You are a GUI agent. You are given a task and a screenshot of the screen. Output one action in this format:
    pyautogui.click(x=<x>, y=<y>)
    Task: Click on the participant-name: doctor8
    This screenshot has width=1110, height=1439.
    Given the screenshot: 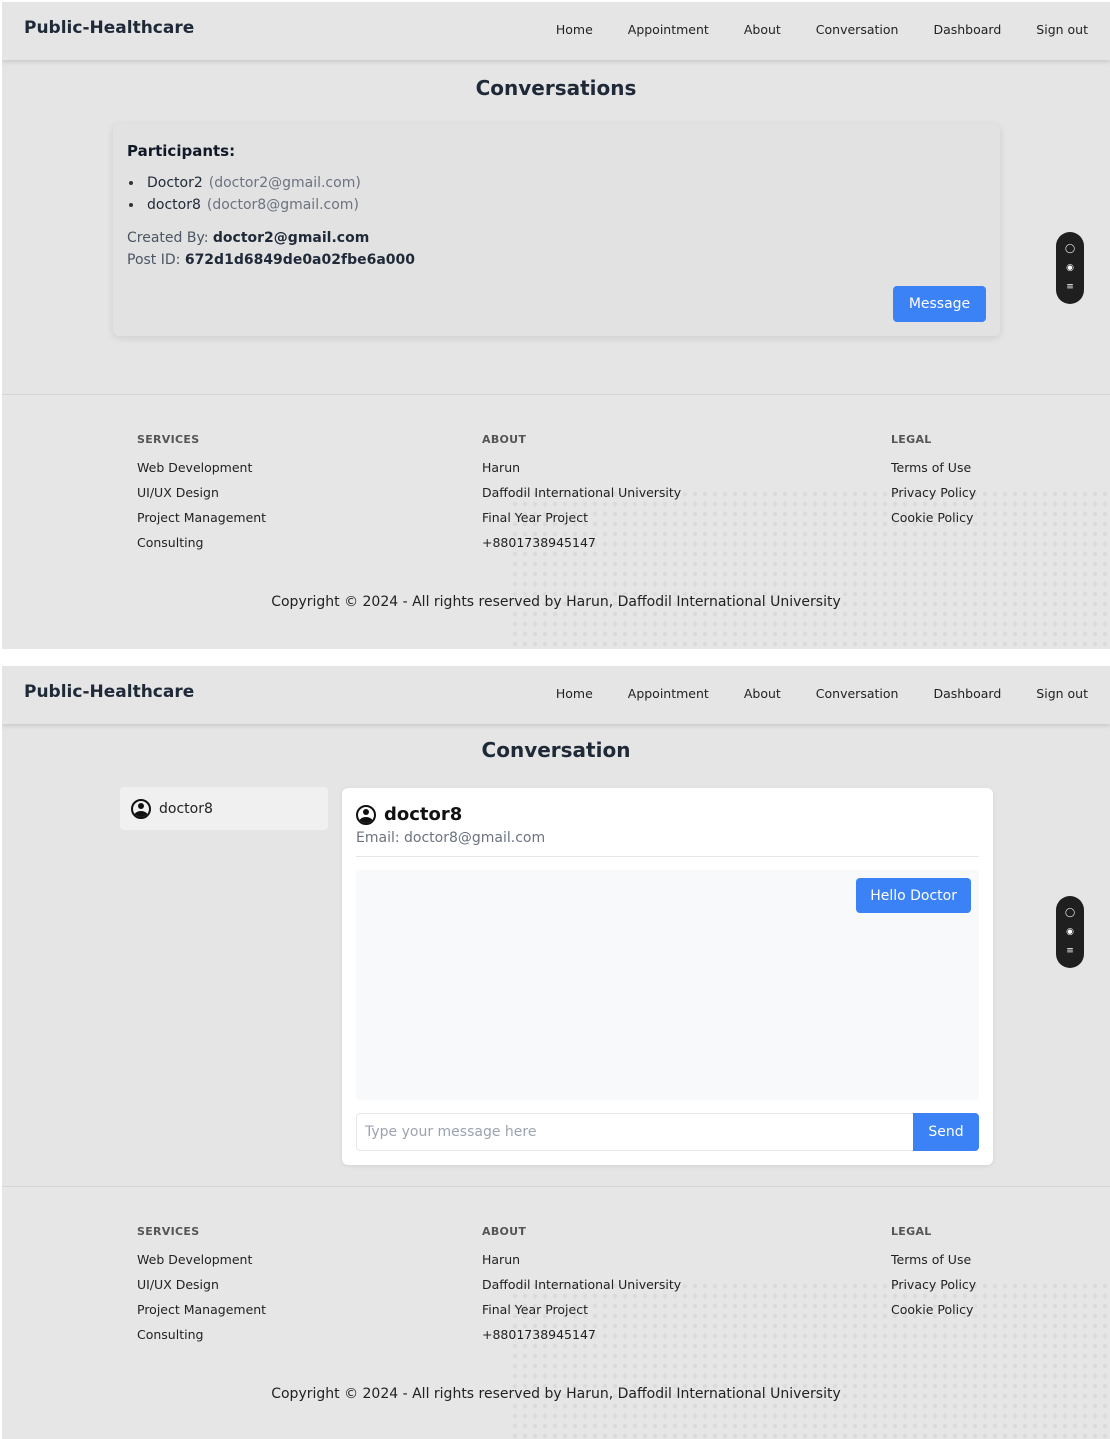 What is the action you would take?
    pyautogui.click(x=174, y=205)
    